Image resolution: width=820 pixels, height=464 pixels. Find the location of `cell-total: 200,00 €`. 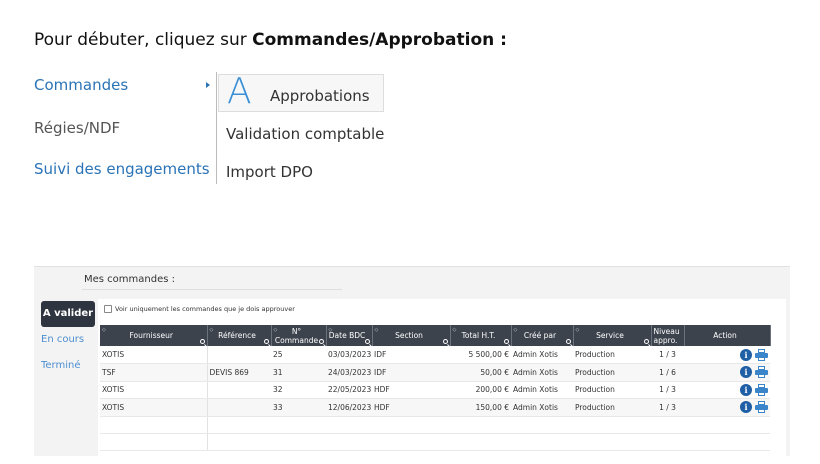

cell-total: 200,00 € is located at coordinates (480, 390).